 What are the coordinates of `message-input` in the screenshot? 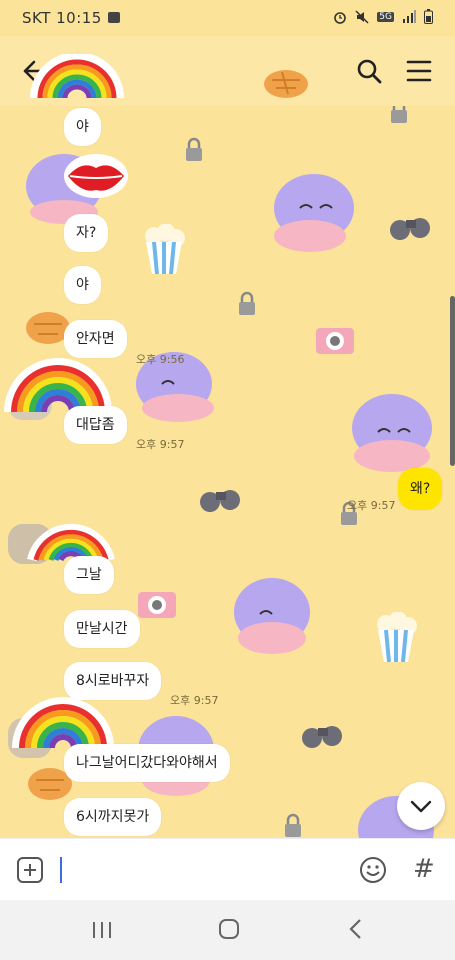 It's located at (202, 871).